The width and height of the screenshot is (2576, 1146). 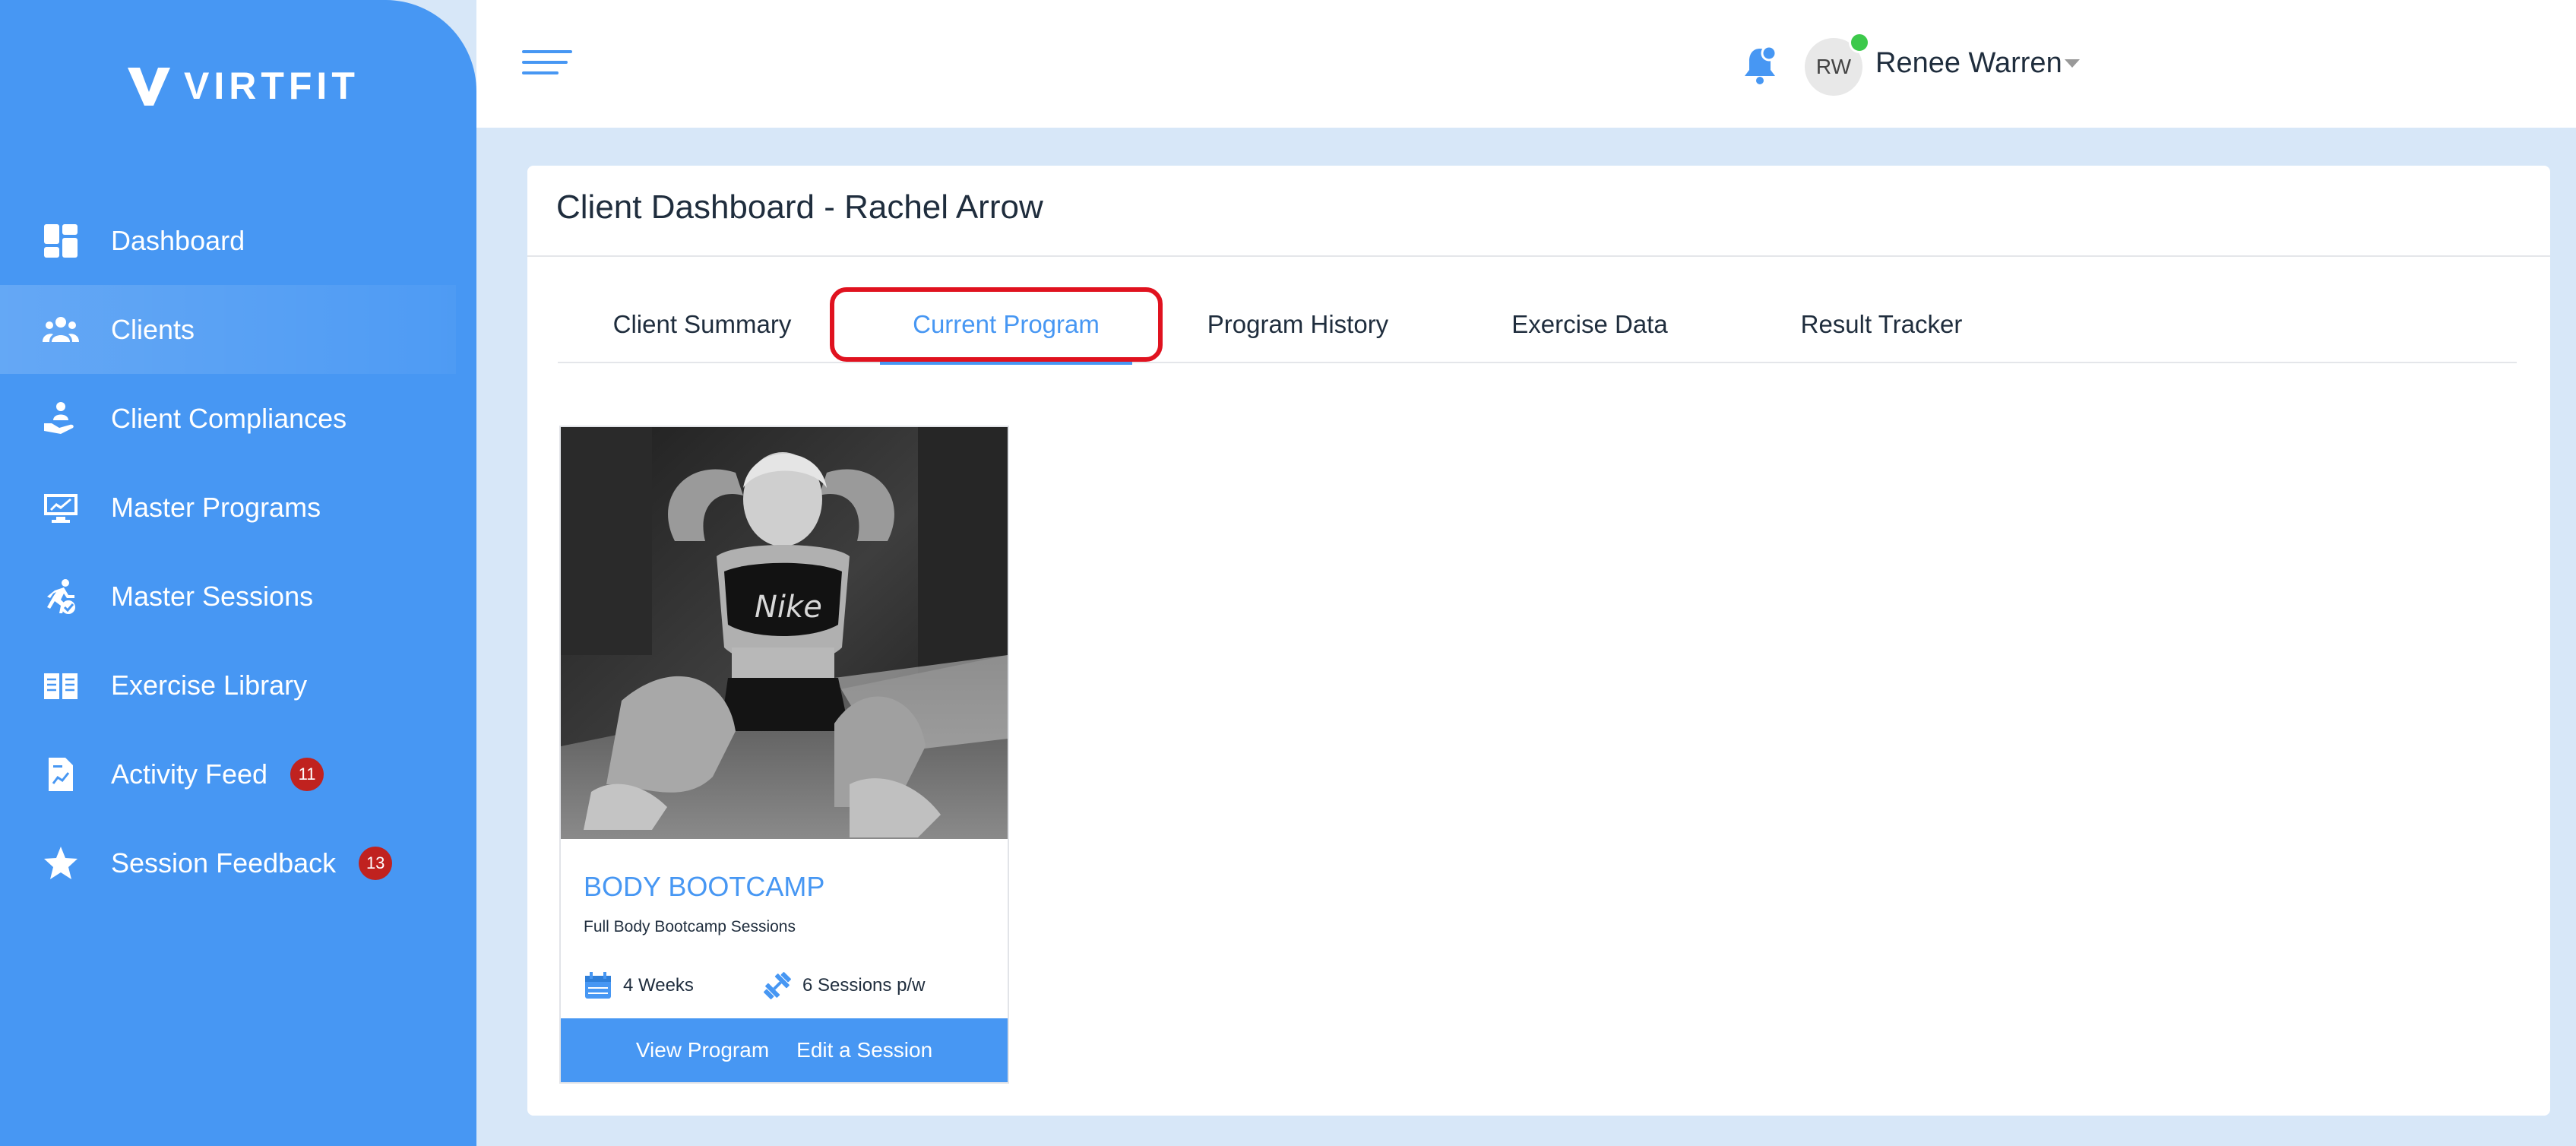 I want to click on tab-label: Result Tracker, so click(x=1881, y=324).